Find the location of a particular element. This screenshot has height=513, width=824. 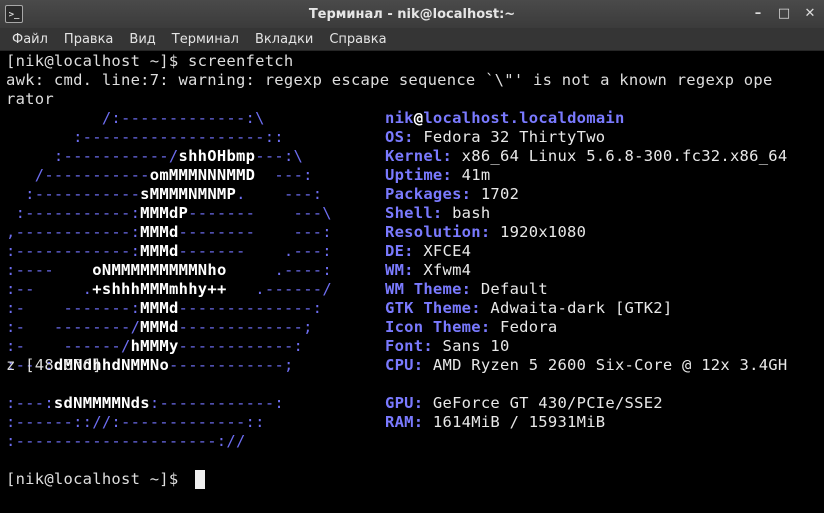

info-row: OS: Fedora 32 ThirtyTwo is located at coordinates (495, 137).